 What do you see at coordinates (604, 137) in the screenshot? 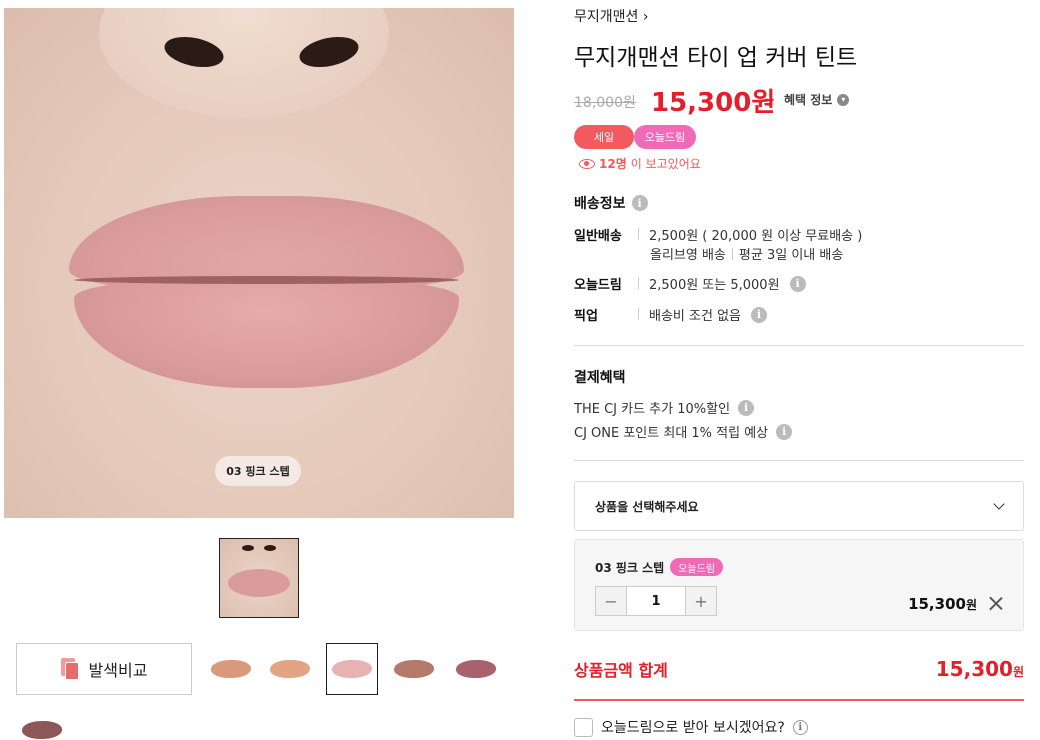
I see `sale-badge: 세일` at bounding box center [604, 137].